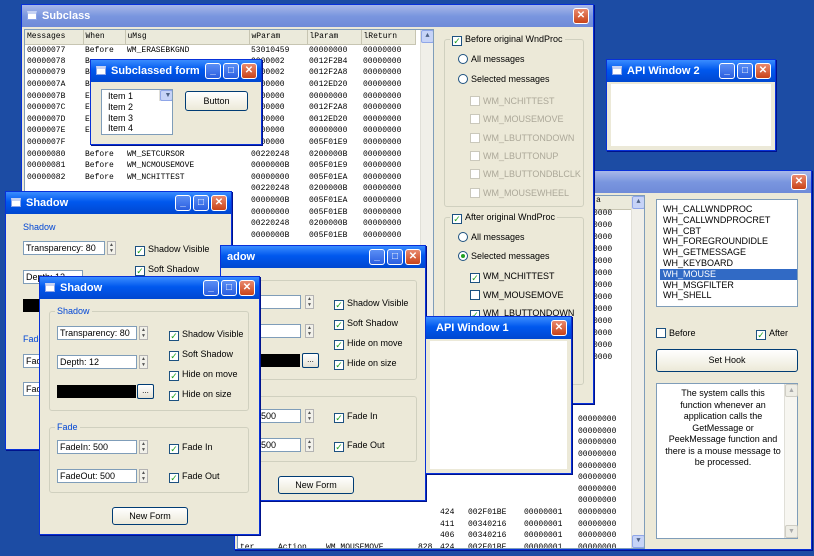  I want to click on before-msg-checkbox: WM_LBUTTONDOWN, so click(522, 138).